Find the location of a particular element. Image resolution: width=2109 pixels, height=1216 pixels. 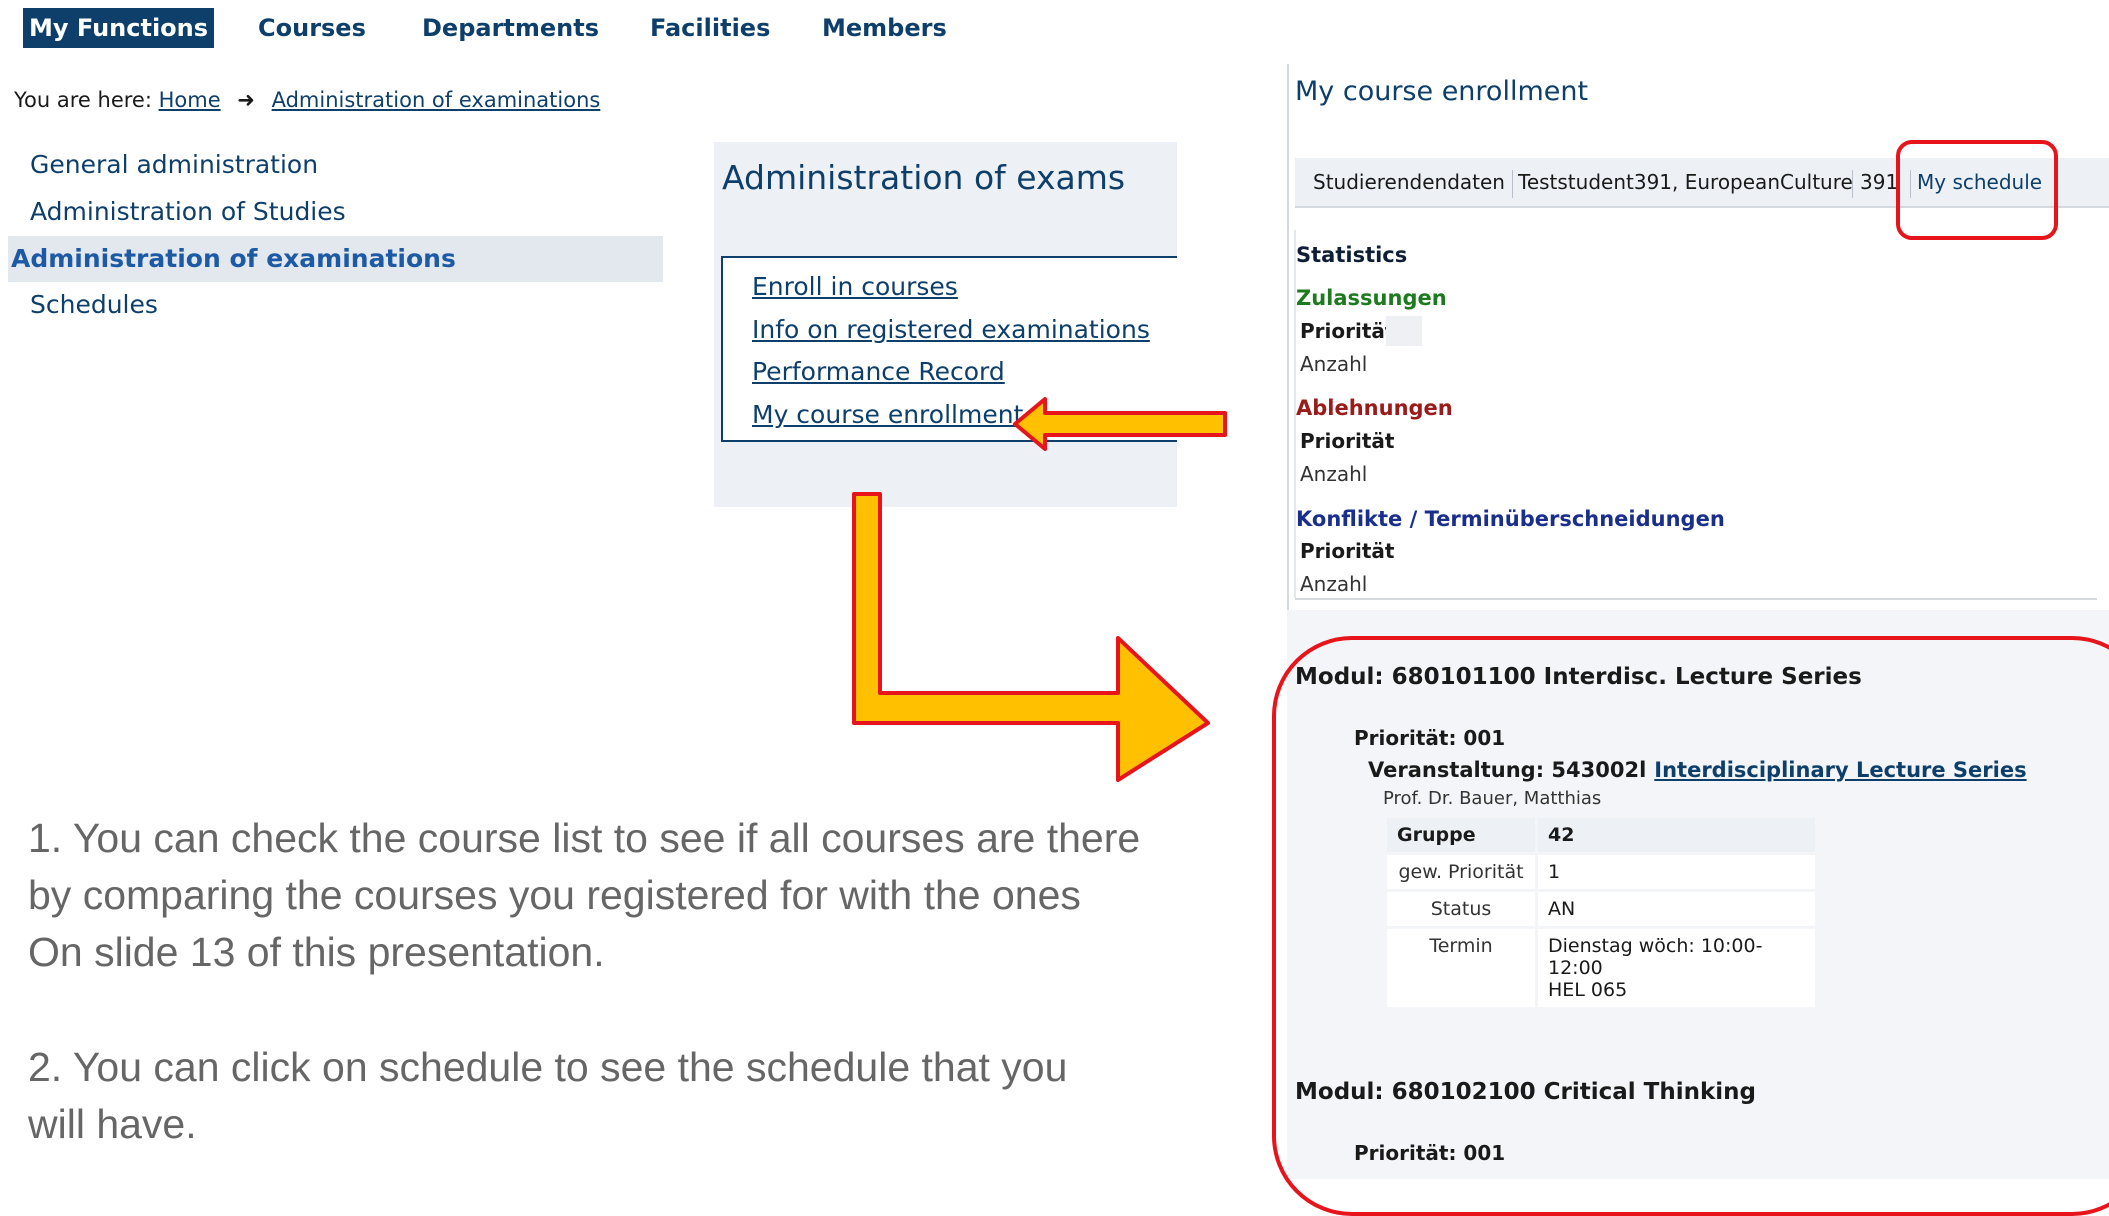

nav-courses: Courses is located at coordinates (312, 28).